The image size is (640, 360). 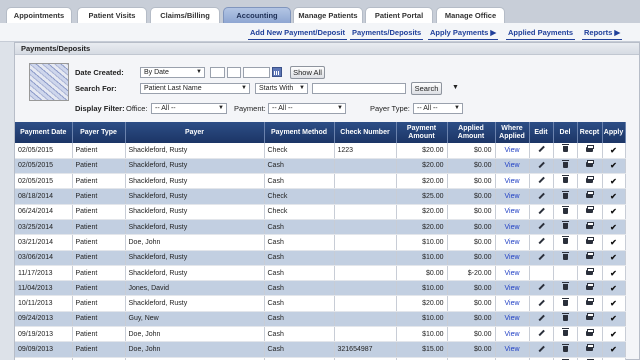 What do you see at coordinates (399, 15) in the screenshot?
I see `tab-patient-portal: Patient Portal` at bounding box center [399, 15].